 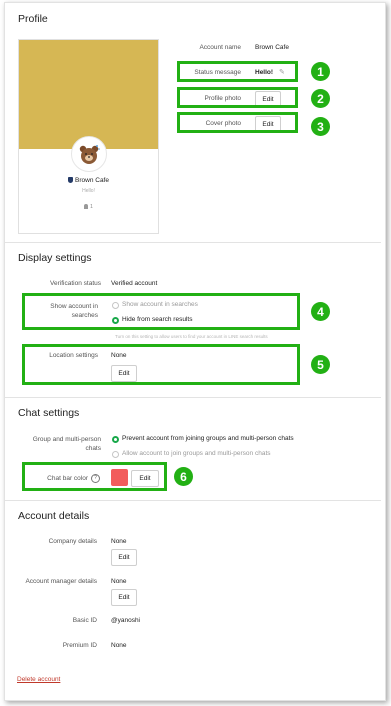 I want to click on delete-account-link: Delete account, so click(x=38, y=679).